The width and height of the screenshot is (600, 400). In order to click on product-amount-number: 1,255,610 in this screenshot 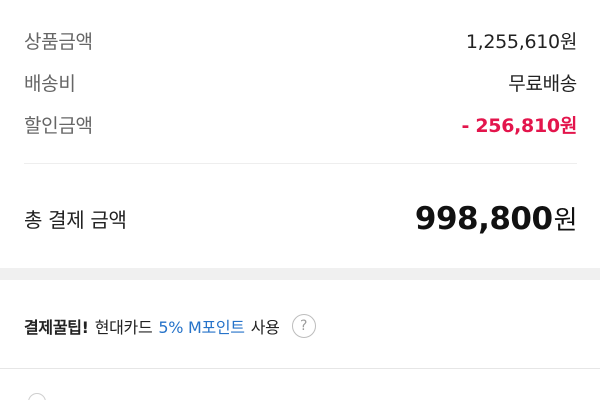, I will do `click(512, 41)`.